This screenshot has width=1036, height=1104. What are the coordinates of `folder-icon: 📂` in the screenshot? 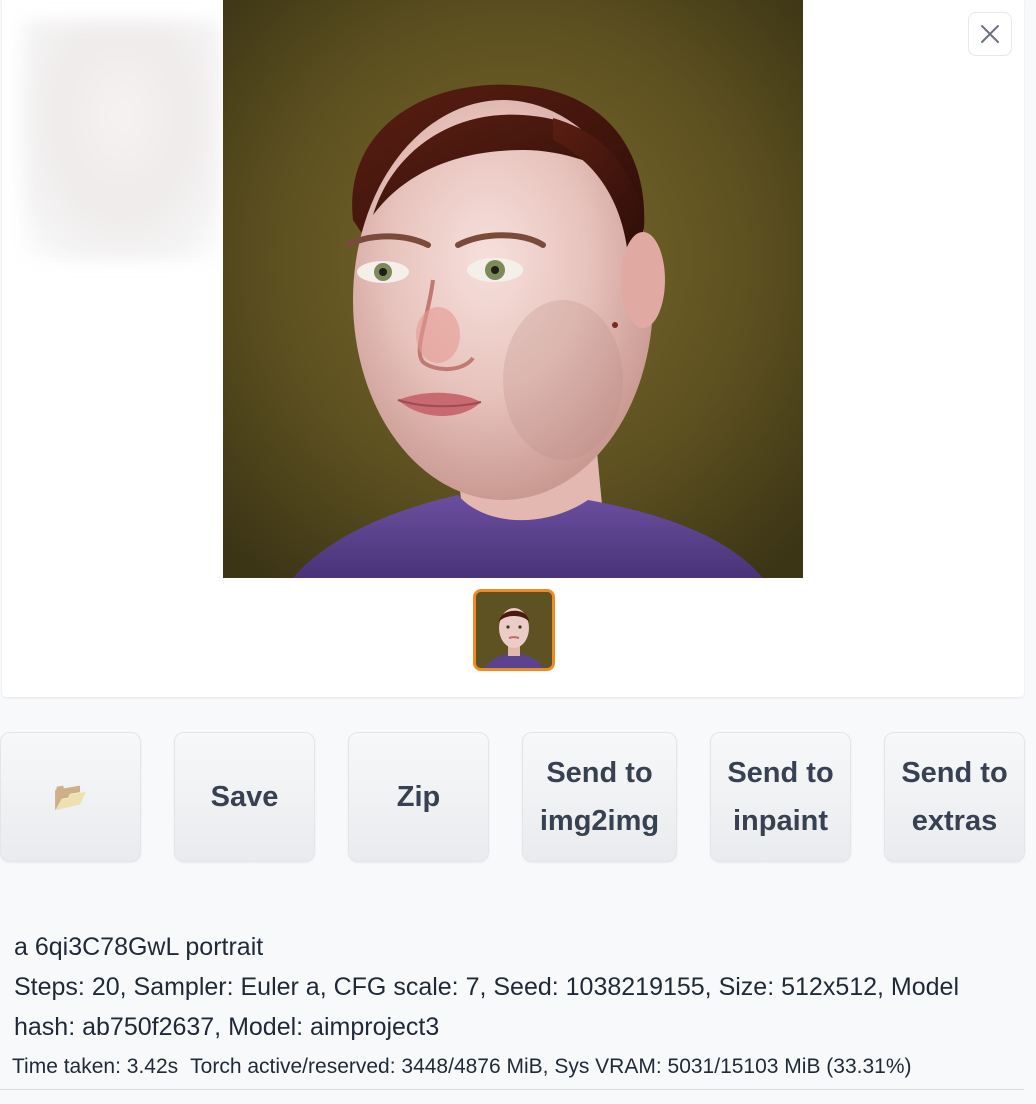 It's located at (70, 796).